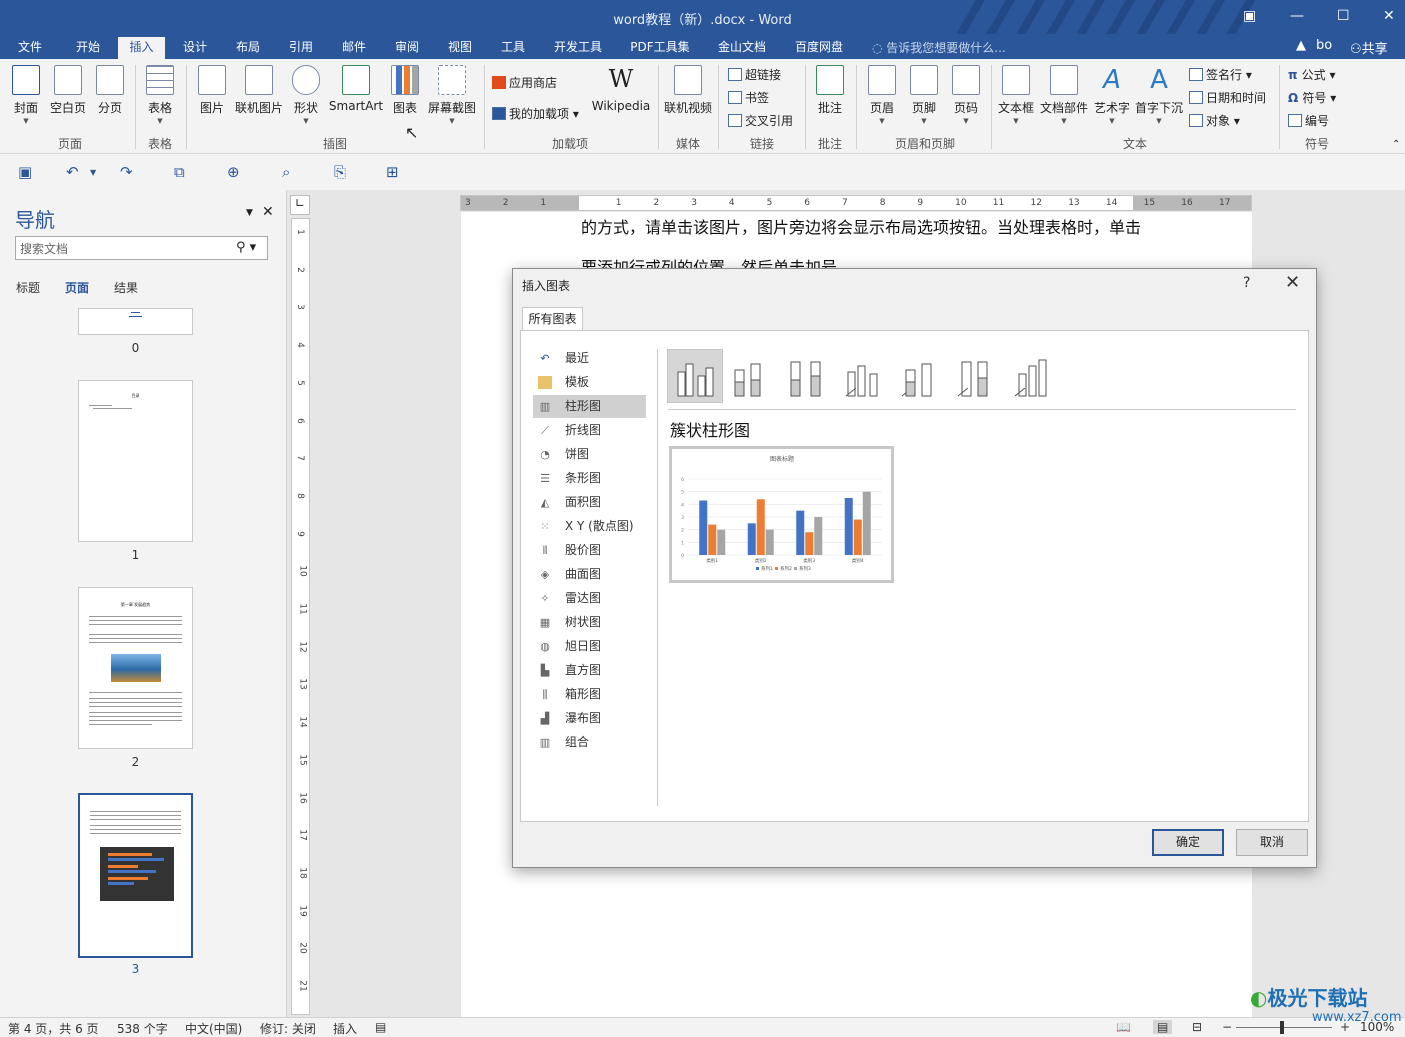 This screenshot has width=1405, height=1037. Describe the element at coordinates (966, 95) in the screenshot. I see `page-number-button: 页码 ▼` at that location.